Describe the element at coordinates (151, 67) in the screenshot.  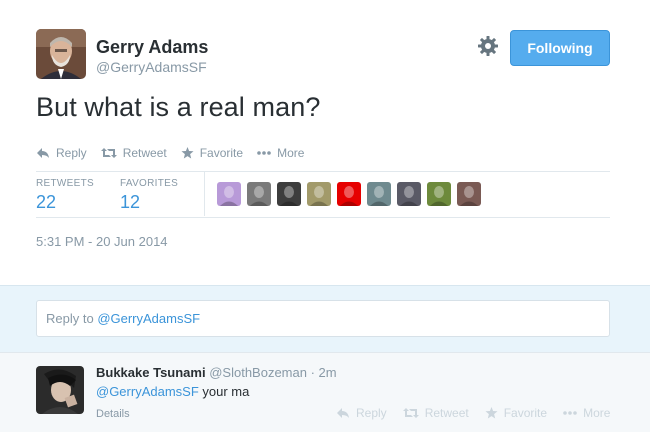
I see `author-handle: @GerryAdamsSF` at that location.